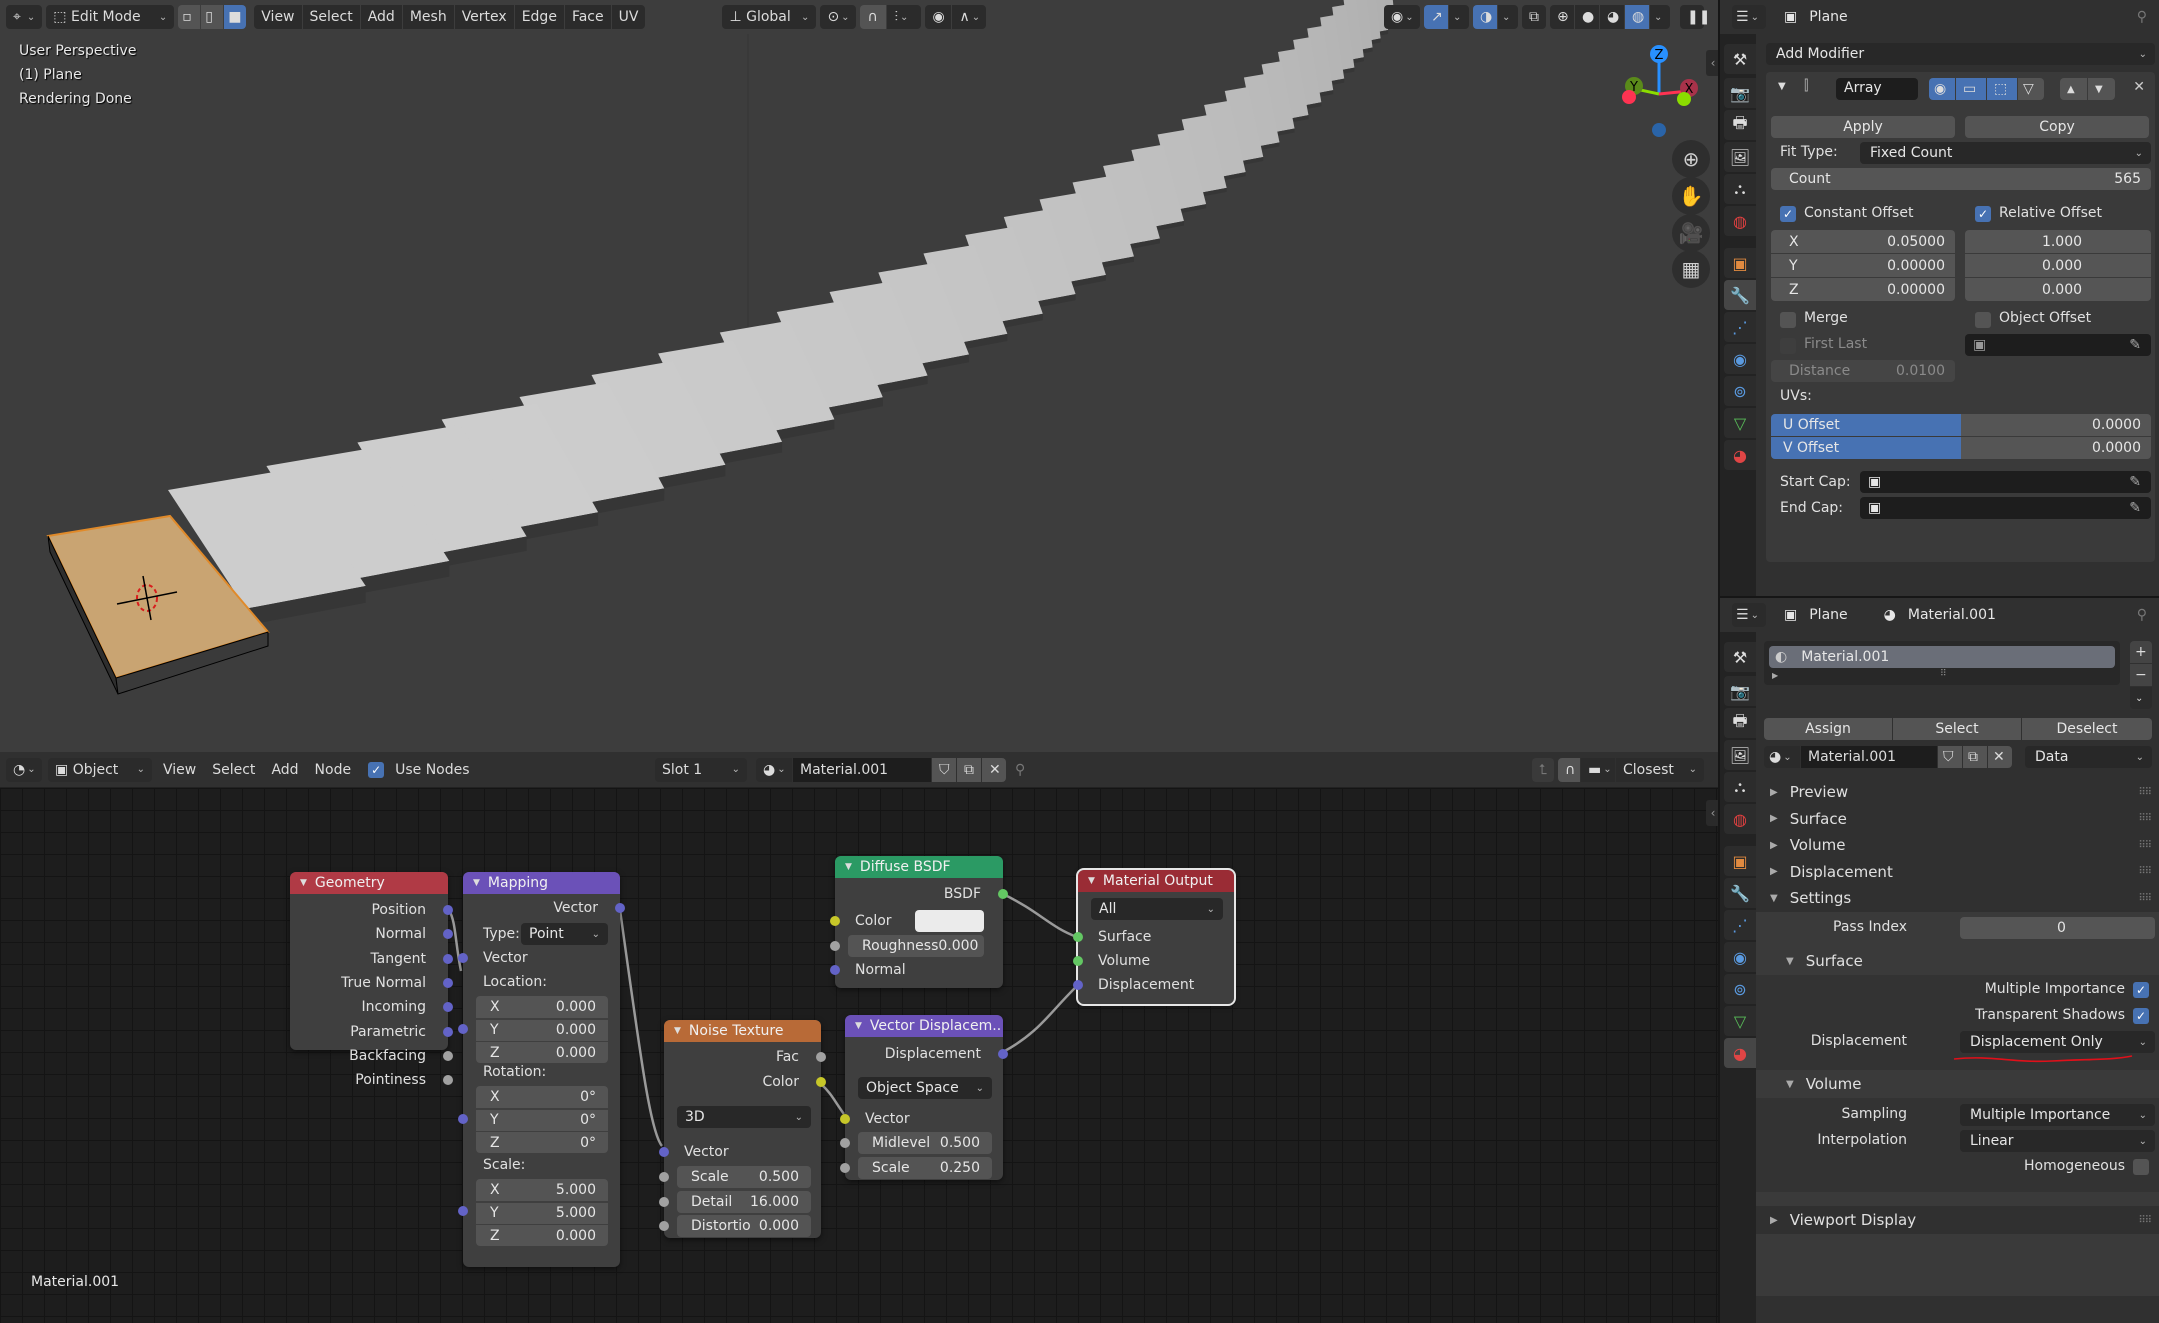 This screenshot has width=2159, height=1323. I want to click on distance-field: Distance 0.0100, so click(1863, 371).